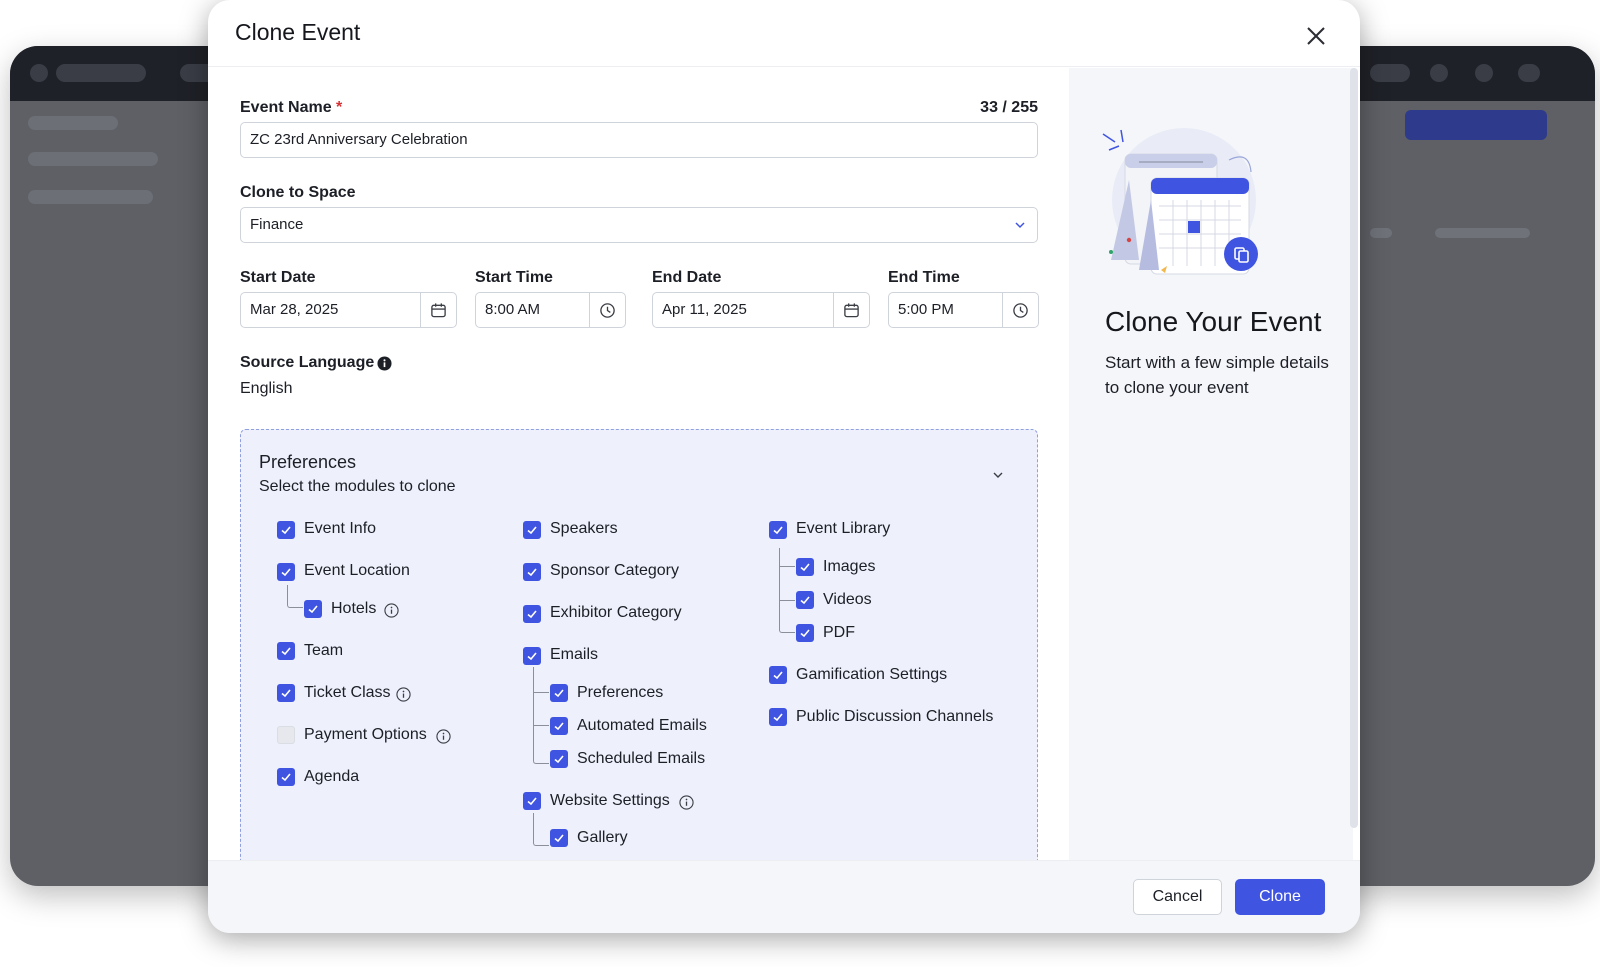  I want to click on modal-scrollbar, so click(1354, 448).